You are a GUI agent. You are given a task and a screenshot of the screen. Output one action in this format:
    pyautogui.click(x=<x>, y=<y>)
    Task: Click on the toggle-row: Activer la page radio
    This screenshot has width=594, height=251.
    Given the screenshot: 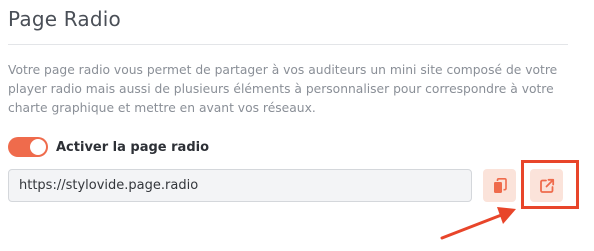 What is the action you would take?
    pyautogui.click(x=108, y=147)
    